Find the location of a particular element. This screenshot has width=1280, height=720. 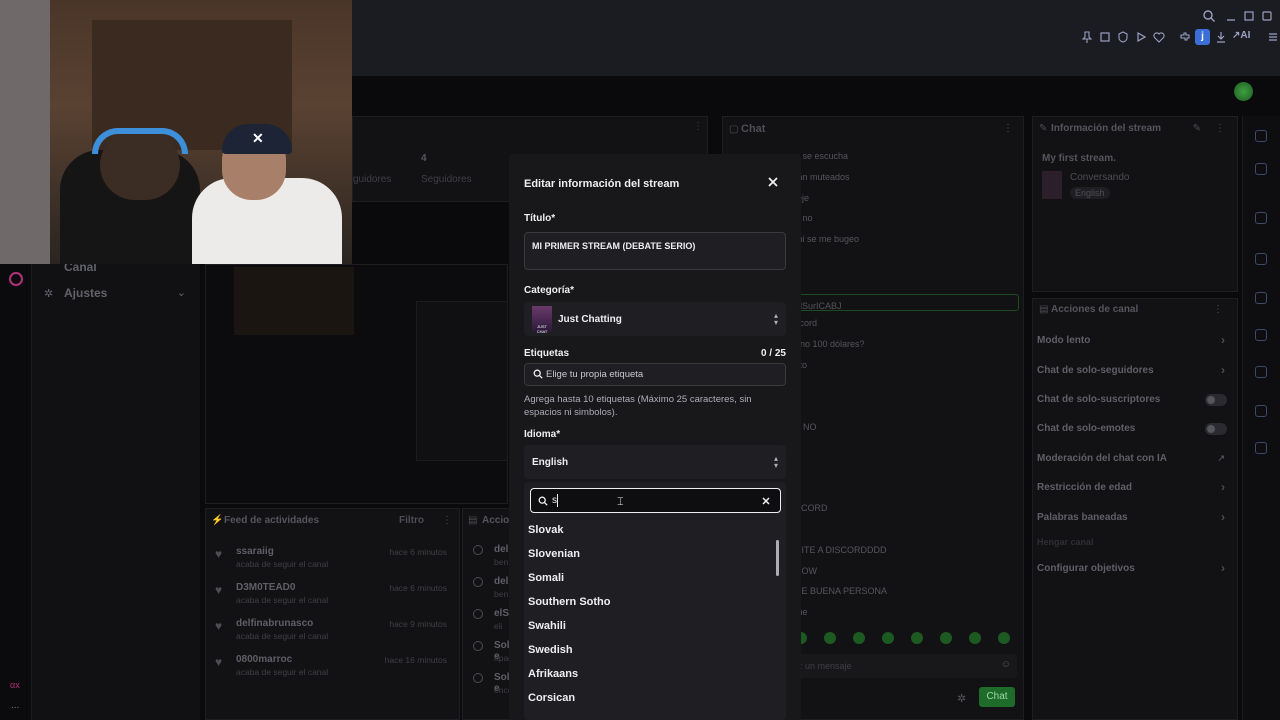

language-option: Somali is located at coordinates (649, 579).